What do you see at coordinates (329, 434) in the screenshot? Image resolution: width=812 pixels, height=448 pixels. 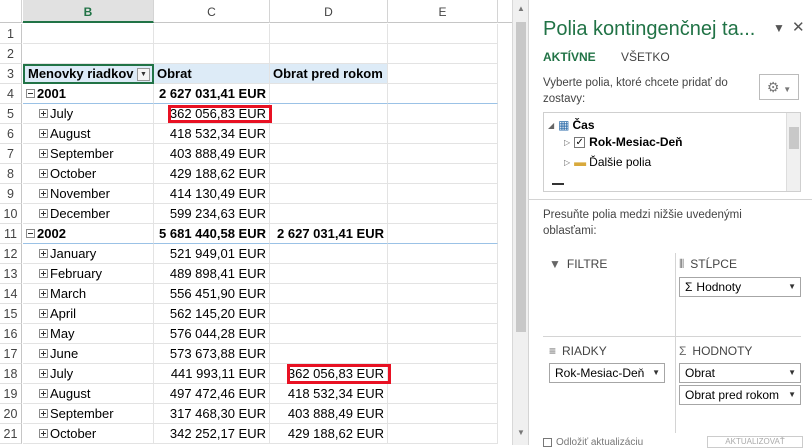 I see `obrat-pred-rokom-cell: 429 188,62 EUR` at bounding box center [329, 434].